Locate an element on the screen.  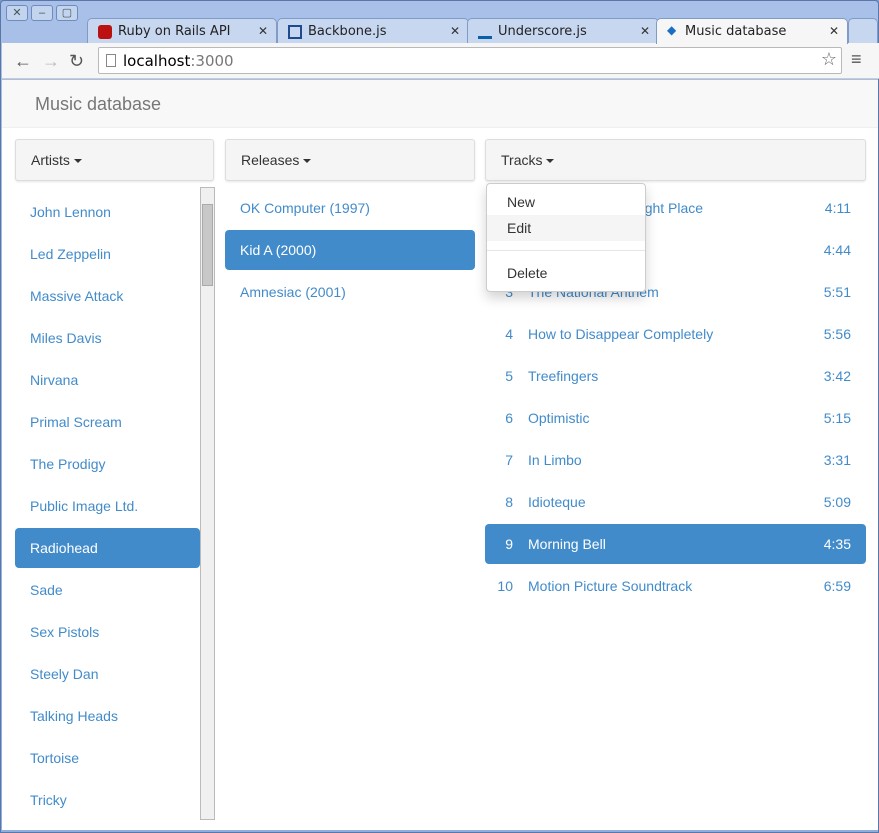
artist-item: Public Image Ltd. is located at coordinates (107, 506).